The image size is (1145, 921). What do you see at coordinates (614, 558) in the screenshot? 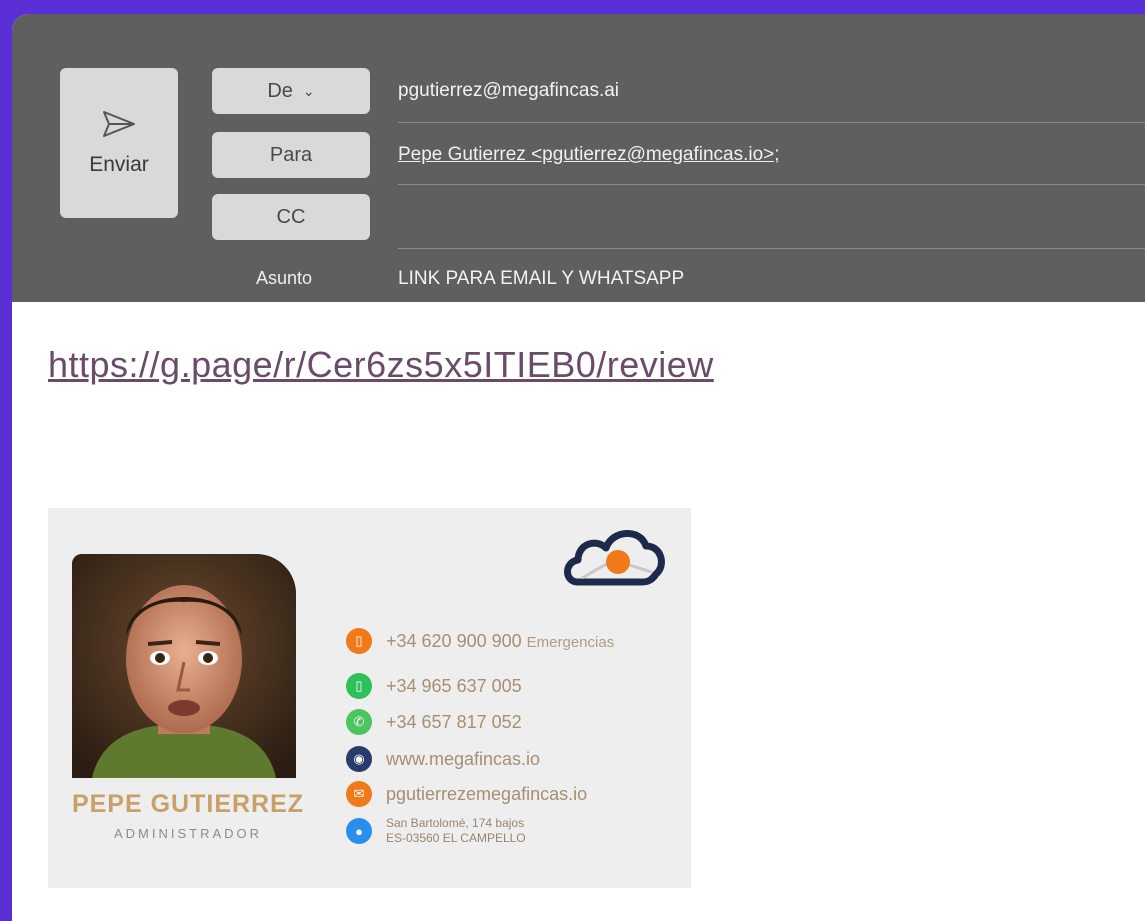
I see `cloud-logo-icon` at bounding box center [614, 558].